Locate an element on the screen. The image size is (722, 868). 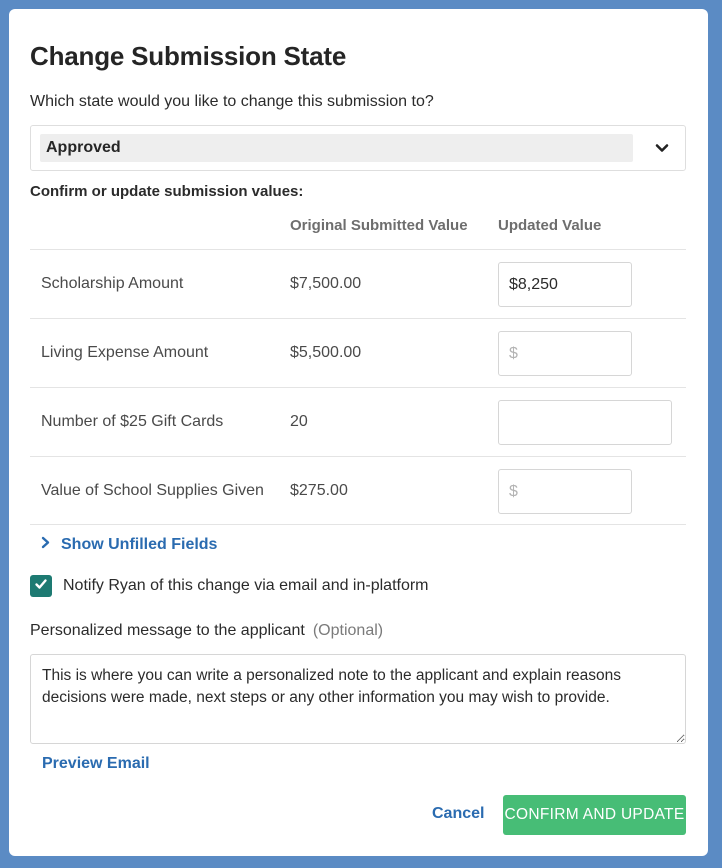
confirm-update-button: CONFIRM AND UPDATE is located at coordinates (594, 815).